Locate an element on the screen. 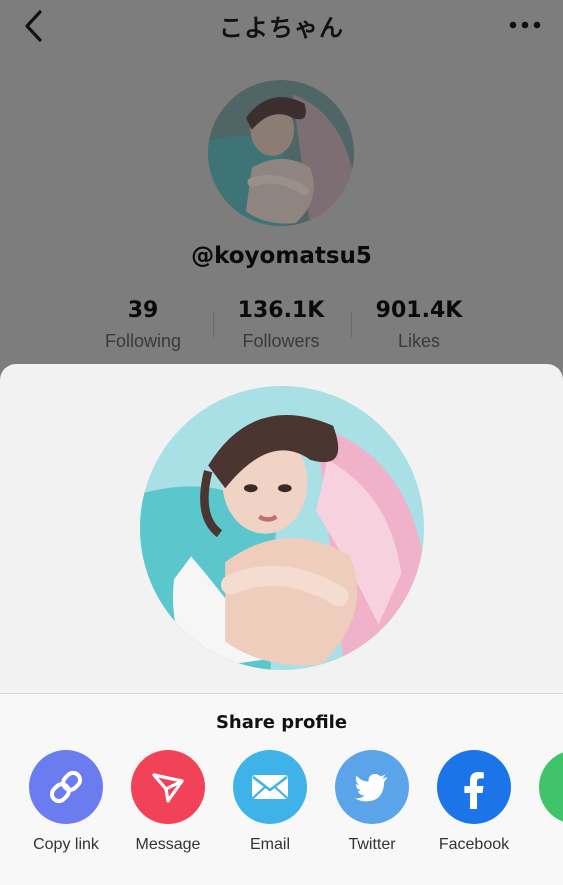 Image resolution: width=563 pixels, height=885 pixels. page-title: こよちゃん is located at coordinates (281, 28).